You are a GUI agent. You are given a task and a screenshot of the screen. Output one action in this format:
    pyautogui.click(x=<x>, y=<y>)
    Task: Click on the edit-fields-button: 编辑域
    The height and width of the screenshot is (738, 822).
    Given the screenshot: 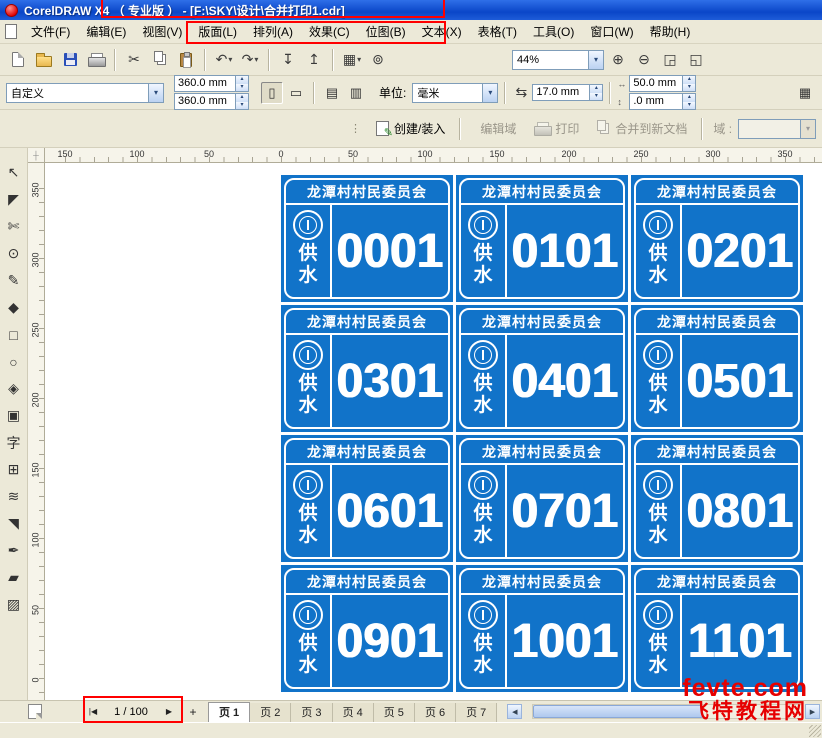 What is the action you would take?
    pyautogui.click(x=495, y=128)
    